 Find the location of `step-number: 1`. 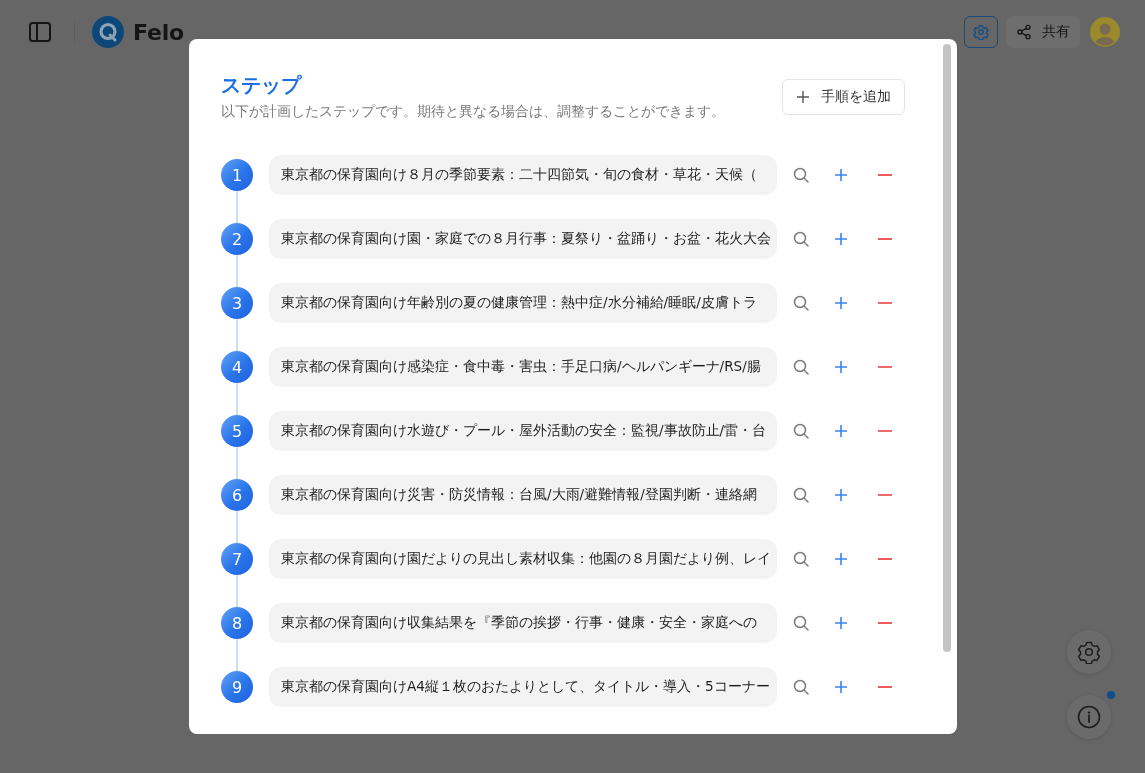

step-number: 1 is located at coordinates (237, 175).